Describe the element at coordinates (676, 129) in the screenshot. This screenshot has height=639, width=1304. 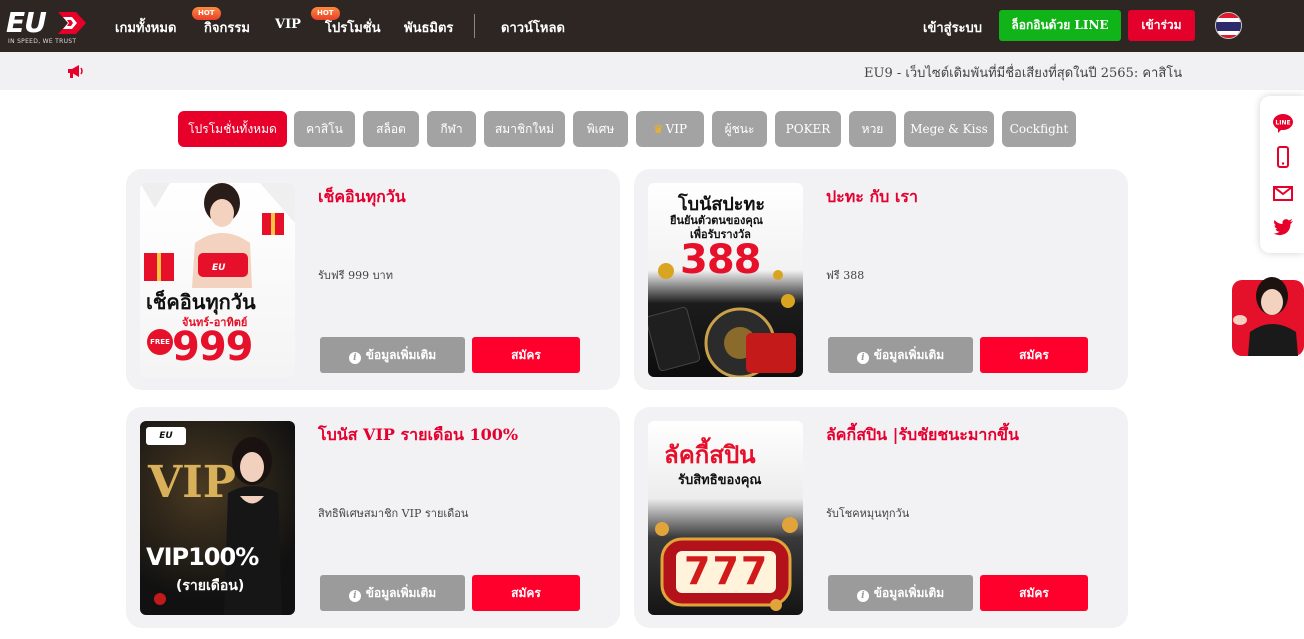
I see `filter-vip-label: VIP` at that location.